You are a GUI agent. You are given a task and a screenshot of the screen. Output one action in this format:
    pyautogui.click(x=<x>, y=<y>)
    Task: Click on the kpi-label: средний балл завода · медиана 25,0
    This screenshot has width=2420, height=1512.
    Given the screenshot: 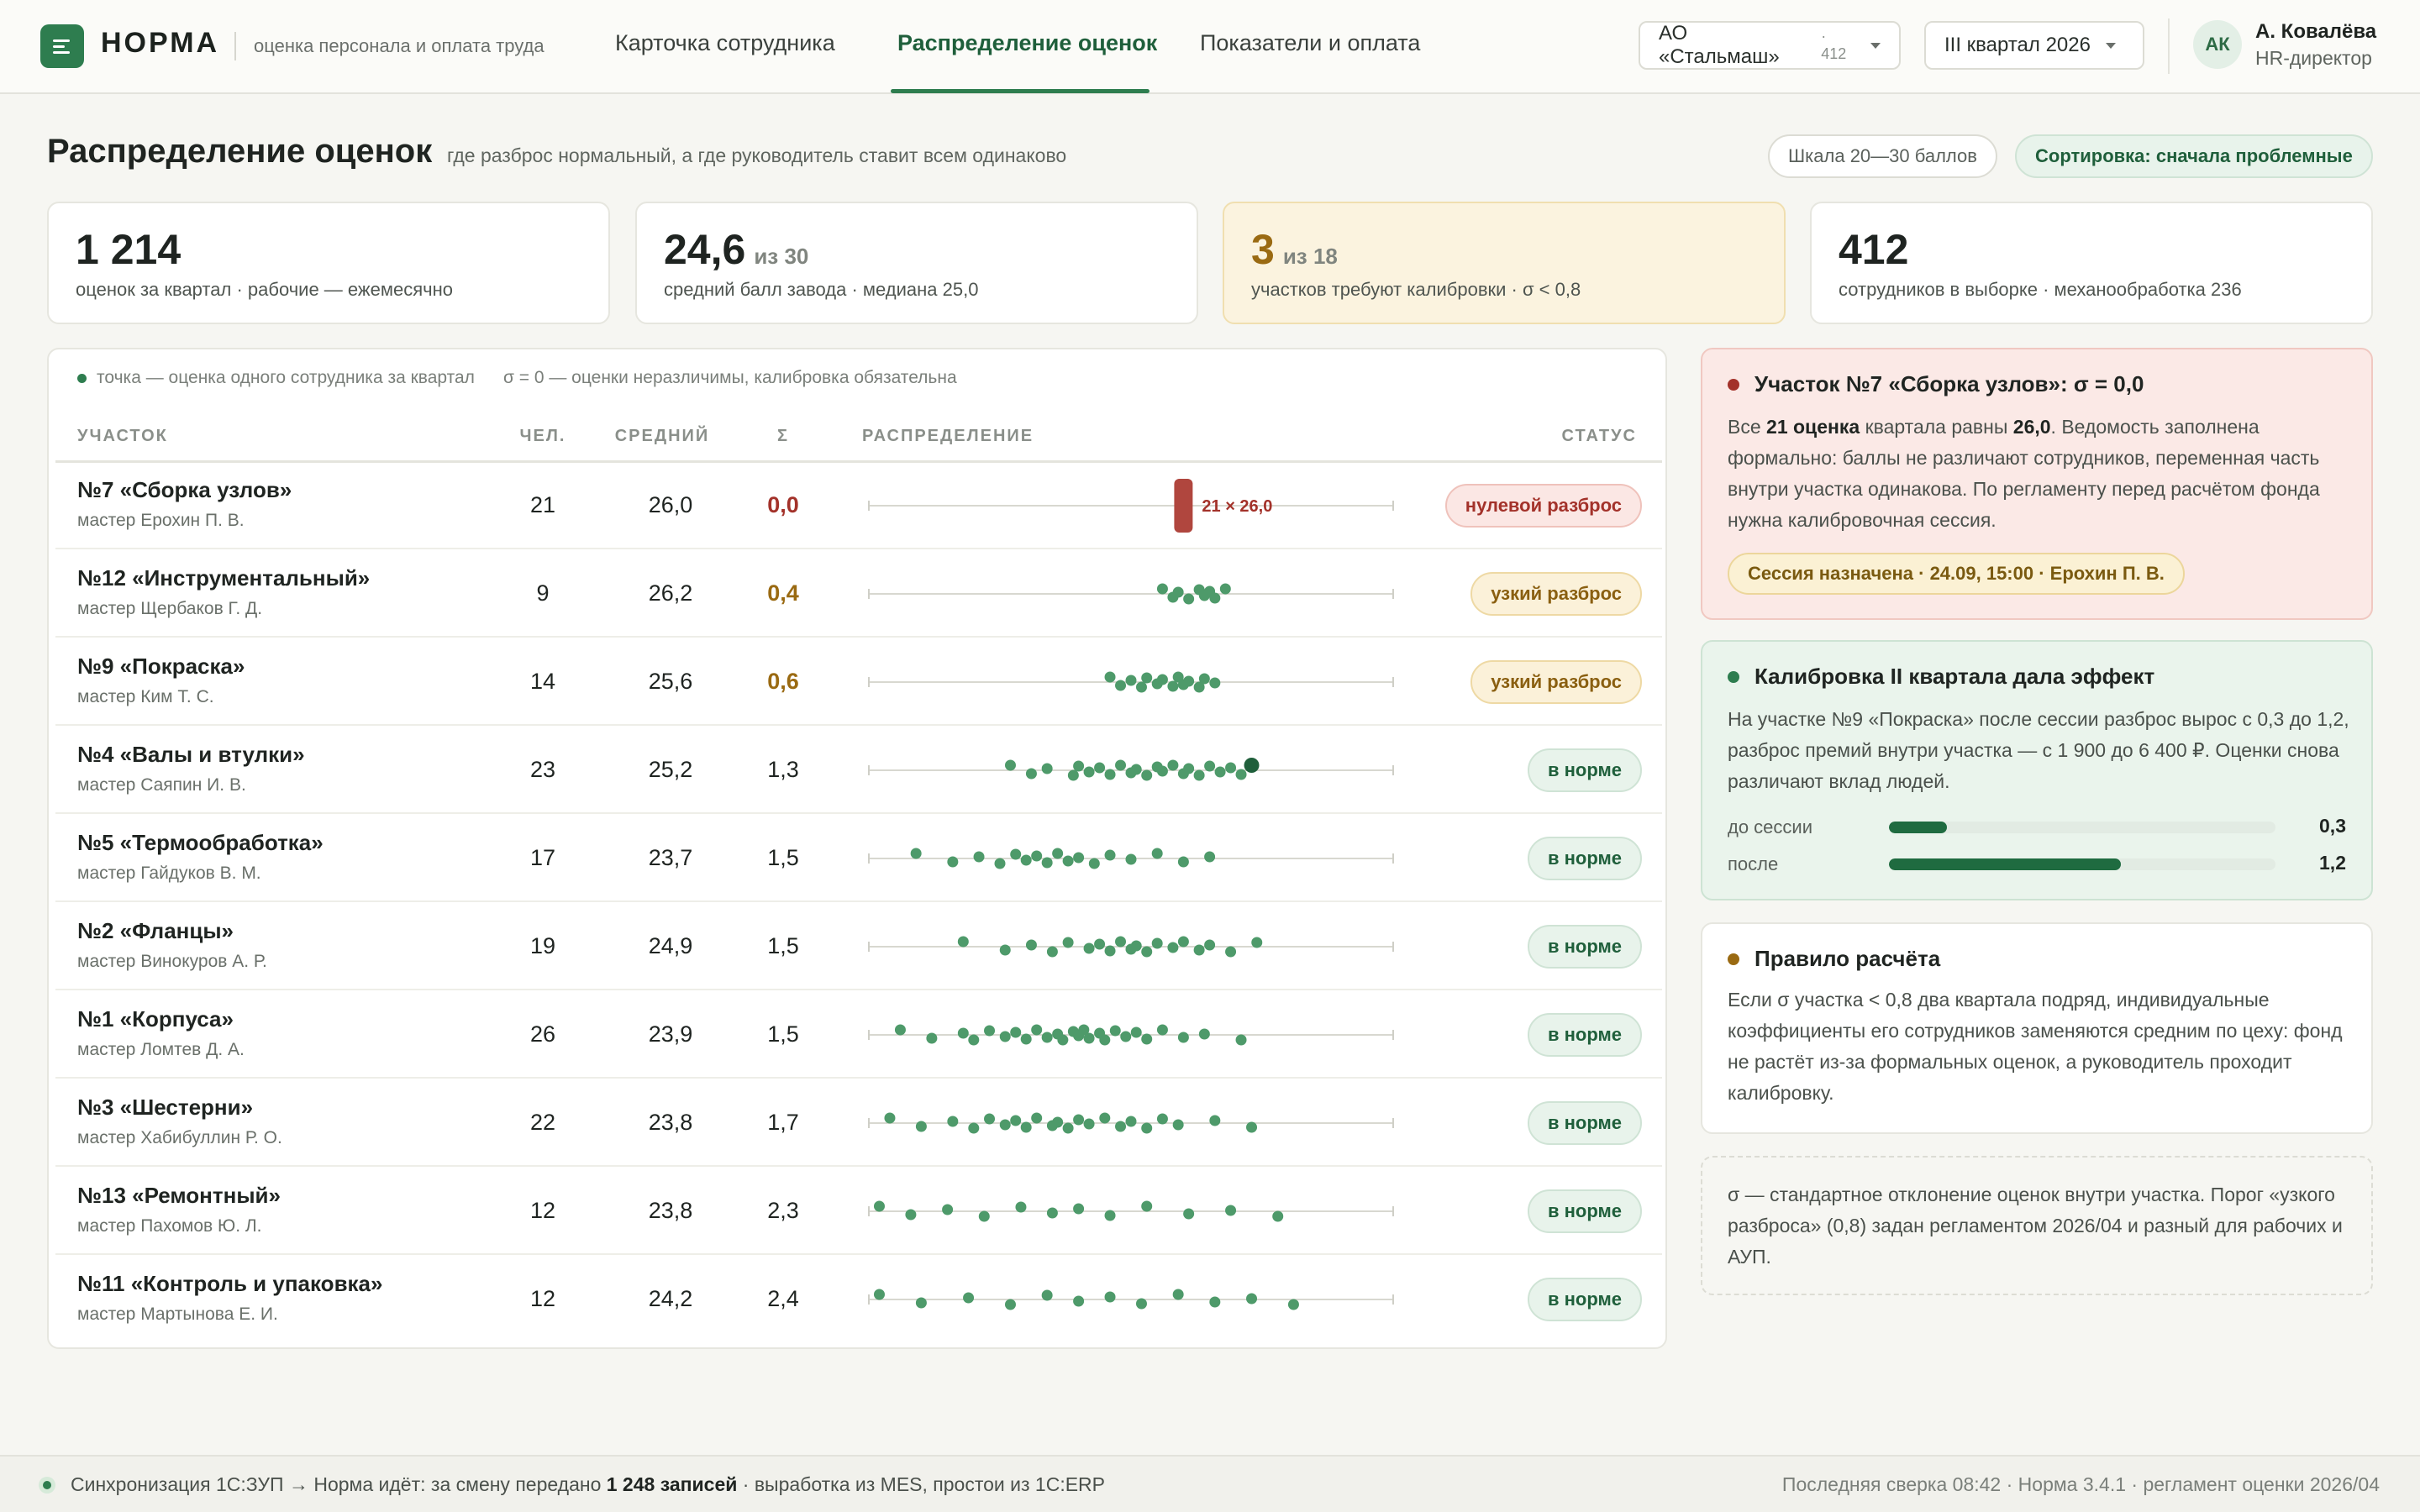 What is the action you would take?
    pyautogui.click(x=822, y=289)
    